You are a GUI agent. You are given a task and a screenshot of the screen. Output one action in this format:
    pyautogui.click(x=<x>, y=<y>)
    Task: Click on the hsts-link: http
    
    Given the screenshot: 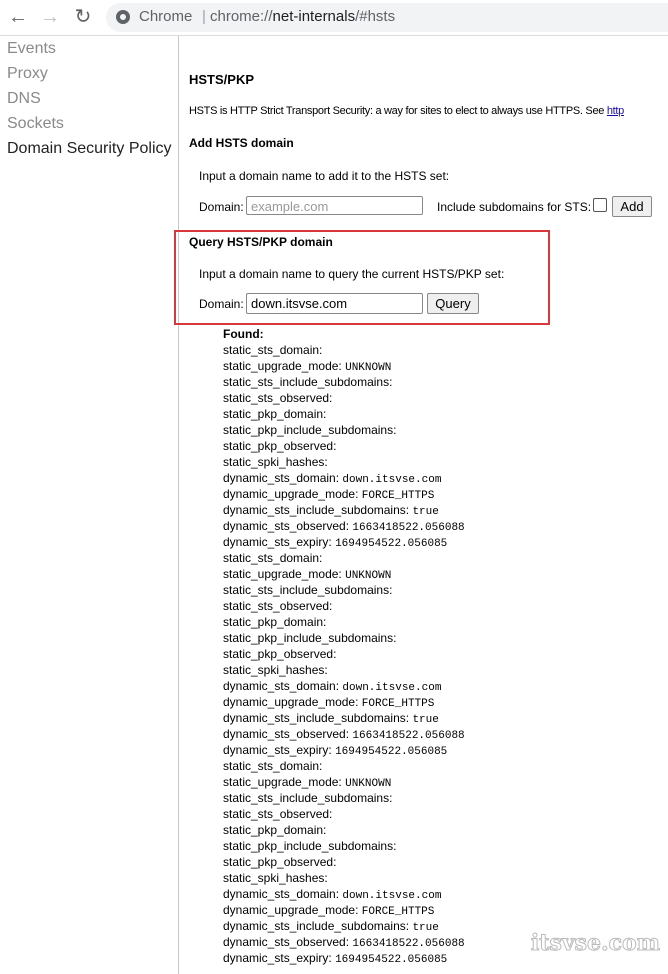 What is the action you would take?
    pyautogui.click(x=615, y=111)
    